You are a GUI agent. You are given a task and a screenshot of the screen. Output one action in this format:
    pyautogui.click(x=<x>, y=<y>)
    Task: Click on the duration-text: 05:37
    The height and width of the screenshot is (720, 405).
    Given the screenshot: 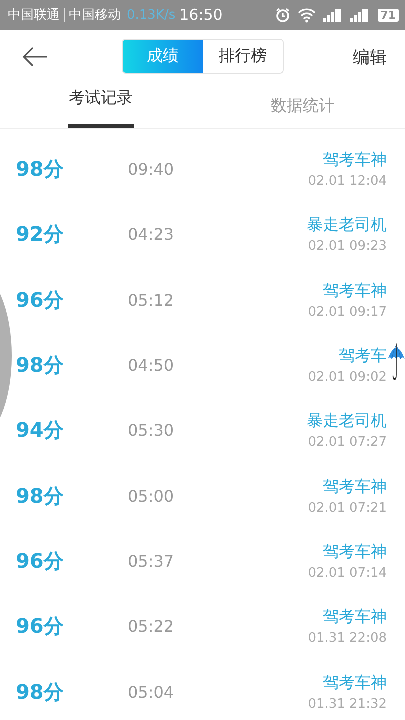 What is the action you would take?
    pyautogui.click(x=151, y=561)
    